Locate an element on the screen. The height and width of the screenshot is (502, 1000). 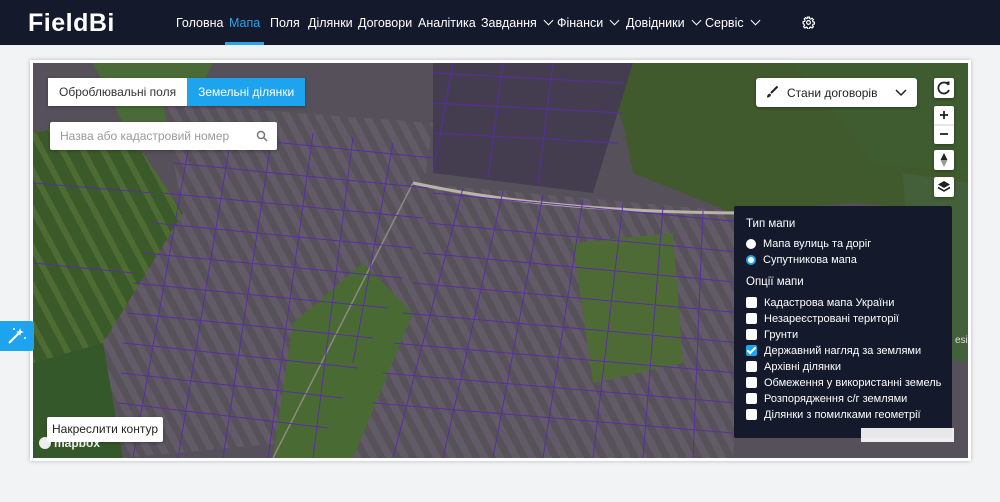
option-unregistered-territories: Незареєстровані території is located at coordinates (822, 318).